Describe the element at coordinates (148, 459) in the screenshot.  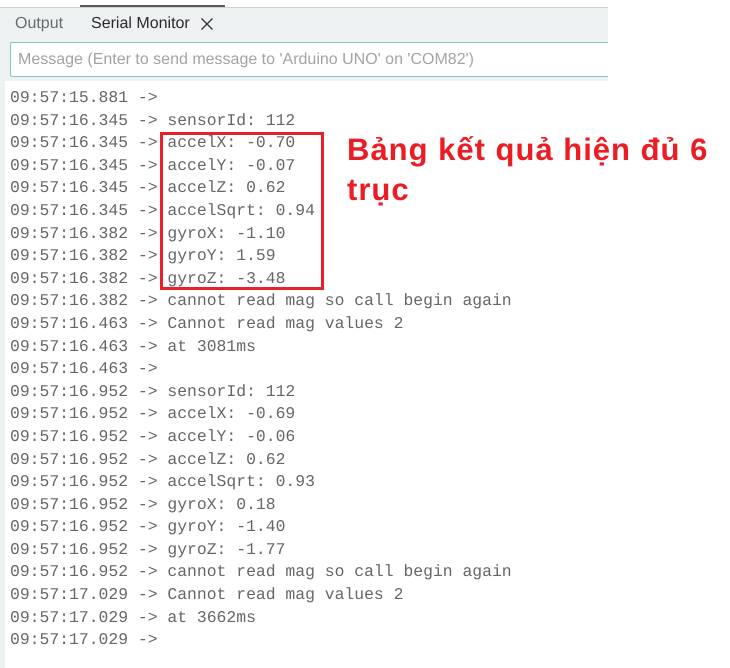
I see `log-line: 09:57:16.952 -> accelZ: 0.62` at that location.